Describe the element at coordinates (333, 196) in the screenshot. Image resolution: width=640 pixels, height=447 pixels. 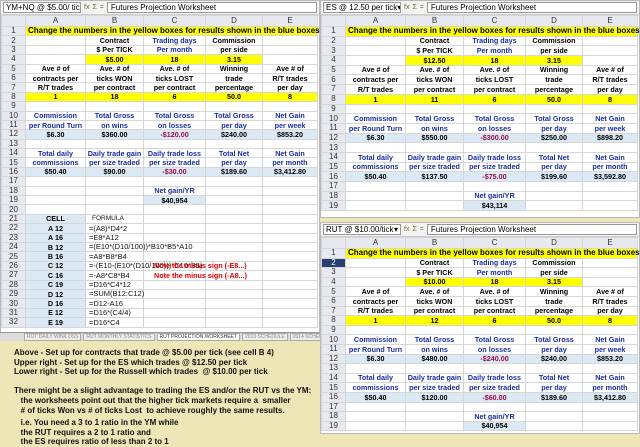
I see `row-header: 18` at that location.